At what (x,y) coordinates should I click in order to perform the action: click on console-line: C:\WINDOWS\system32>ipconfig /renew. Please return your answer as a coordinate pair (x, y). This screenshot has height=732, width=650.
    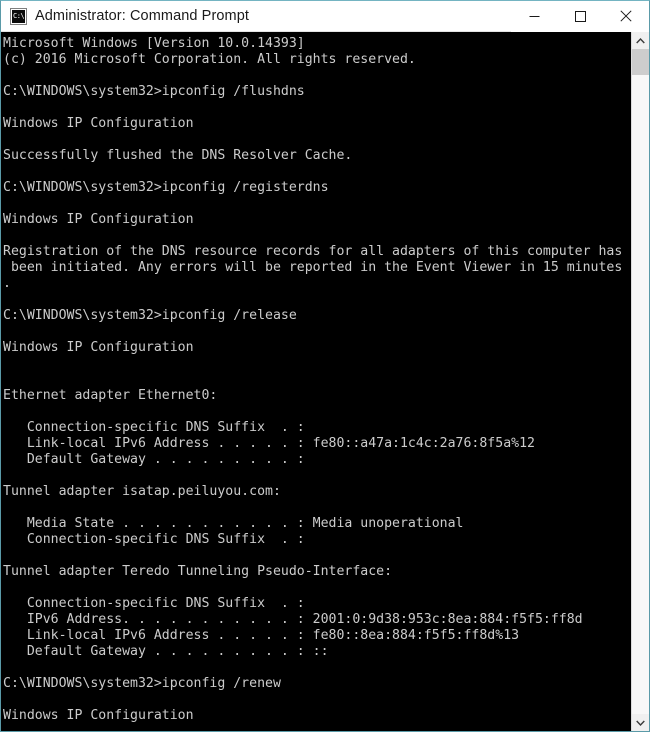
    Looking at the image, I should click on (142, 683).